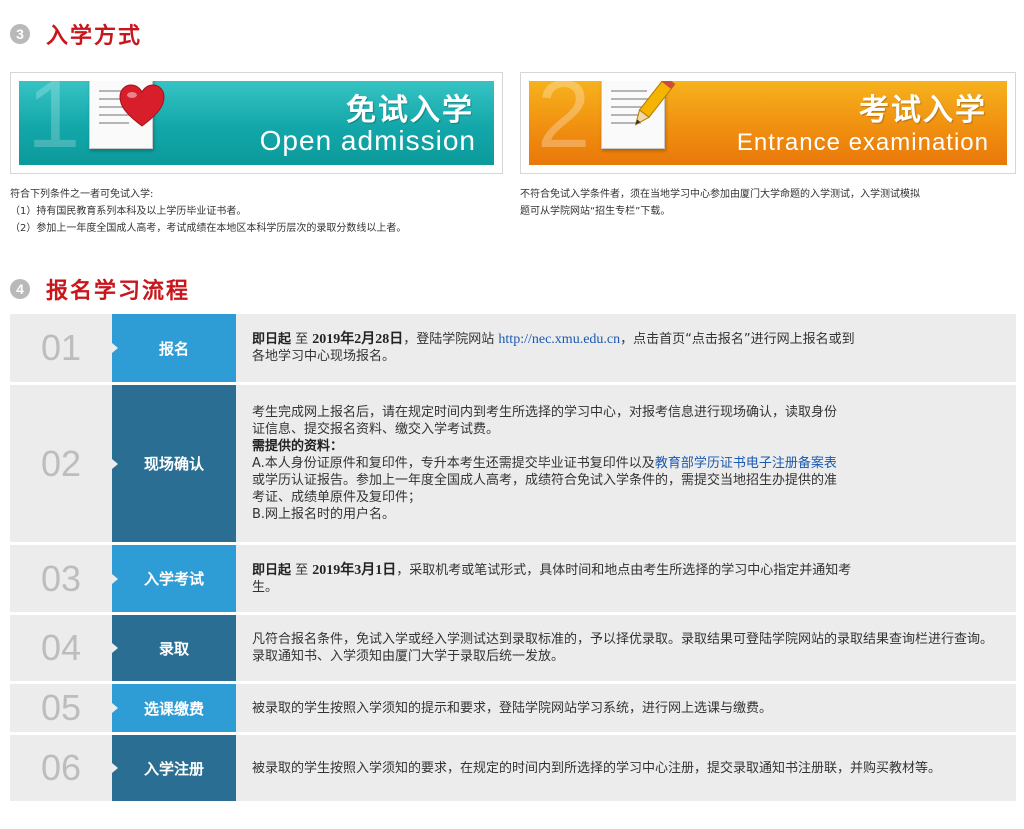 The width and height of the screenshot is (1024, 829). I want to click on entrance-exam-banner: 2 考试入学 Entrance examination, so click(768, 123).